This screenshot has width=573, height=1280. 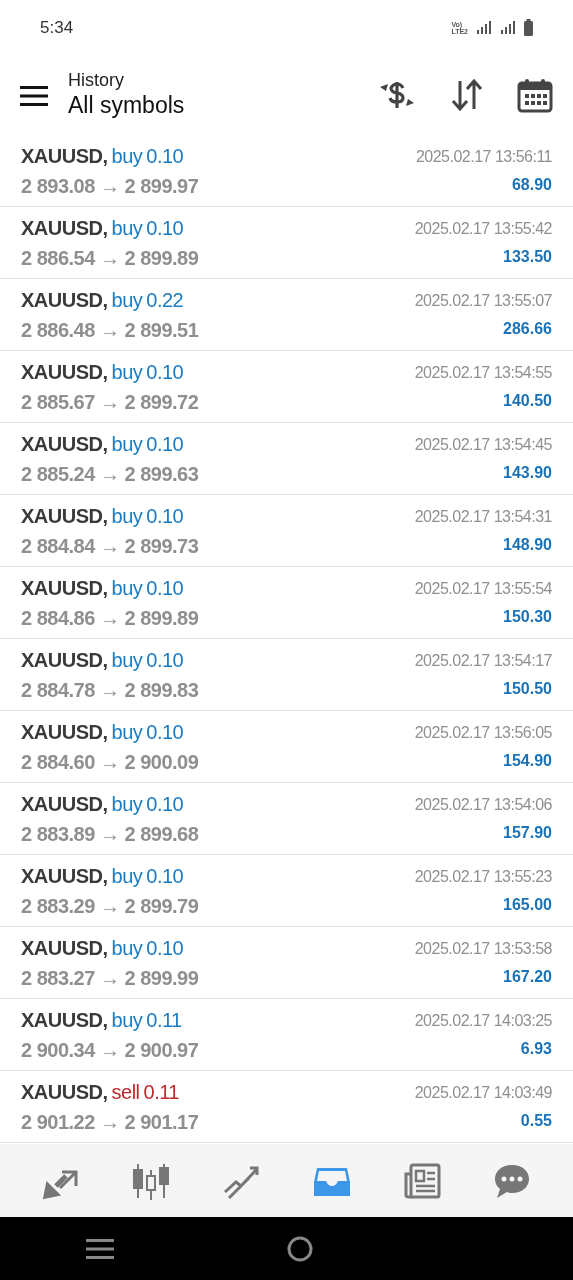 I want to click on profit-value: 150.50, so click(x=527, y=688).